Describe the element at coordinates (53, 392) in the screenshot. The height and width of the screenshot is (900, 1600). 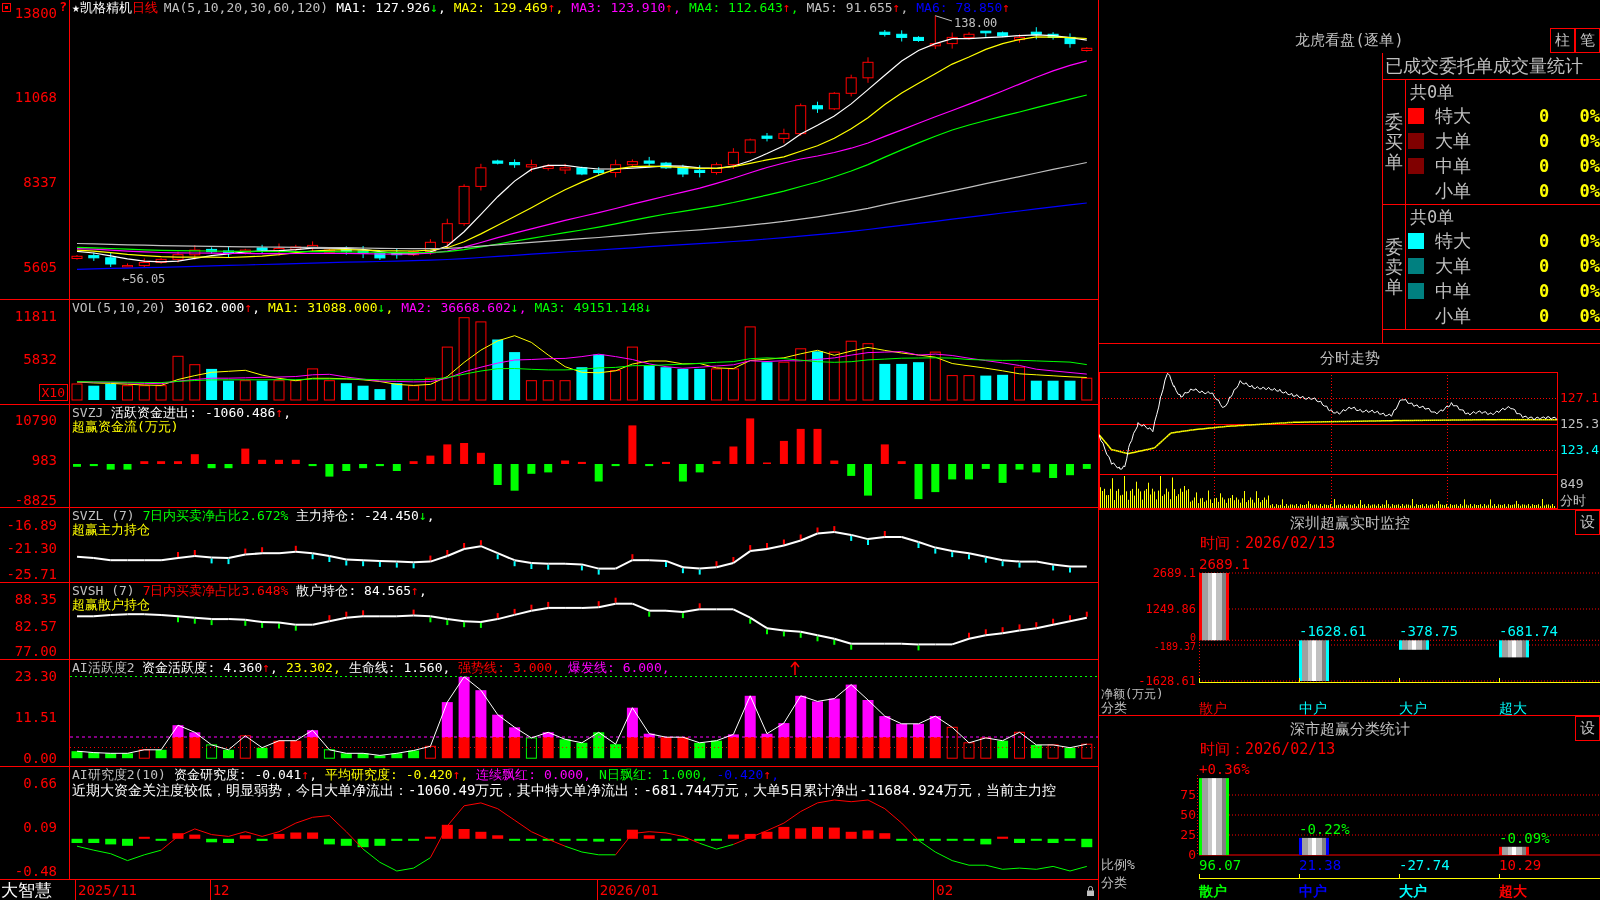
I see `scale-button: X10` at that location.